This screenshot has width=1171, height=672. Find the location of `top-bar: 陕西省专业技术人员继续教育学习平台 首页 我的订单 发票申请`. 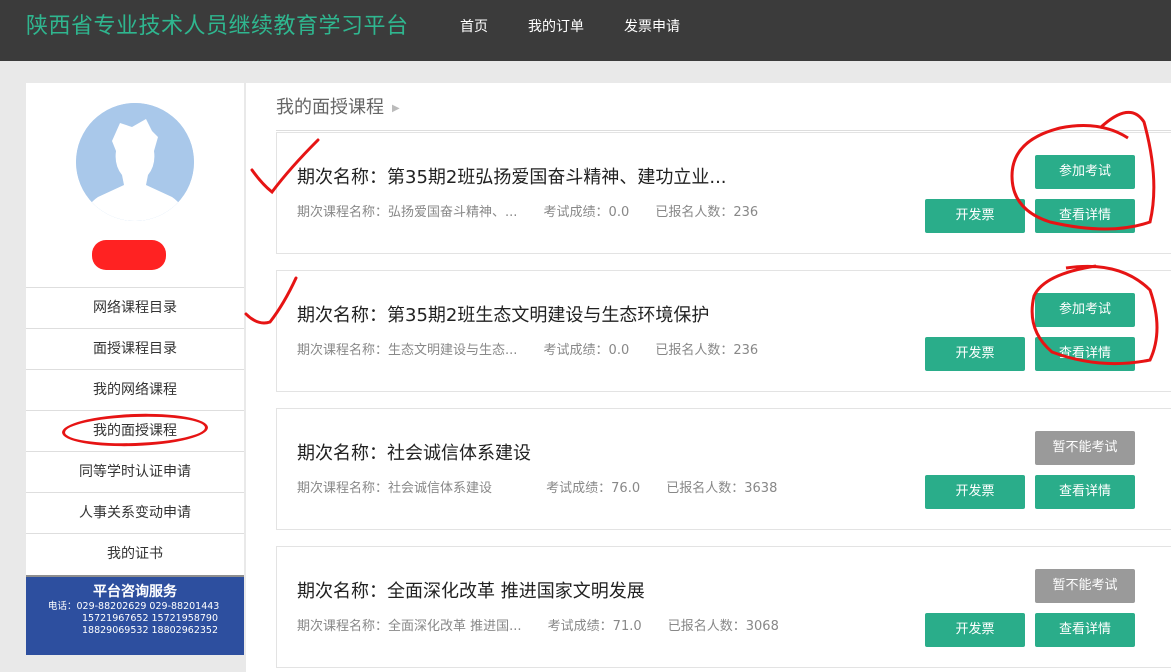

top-bar: 陕西省专业技术人员继续教育学习平台 首页 我的订单 发票申请 is located at coordinates (585, 30).